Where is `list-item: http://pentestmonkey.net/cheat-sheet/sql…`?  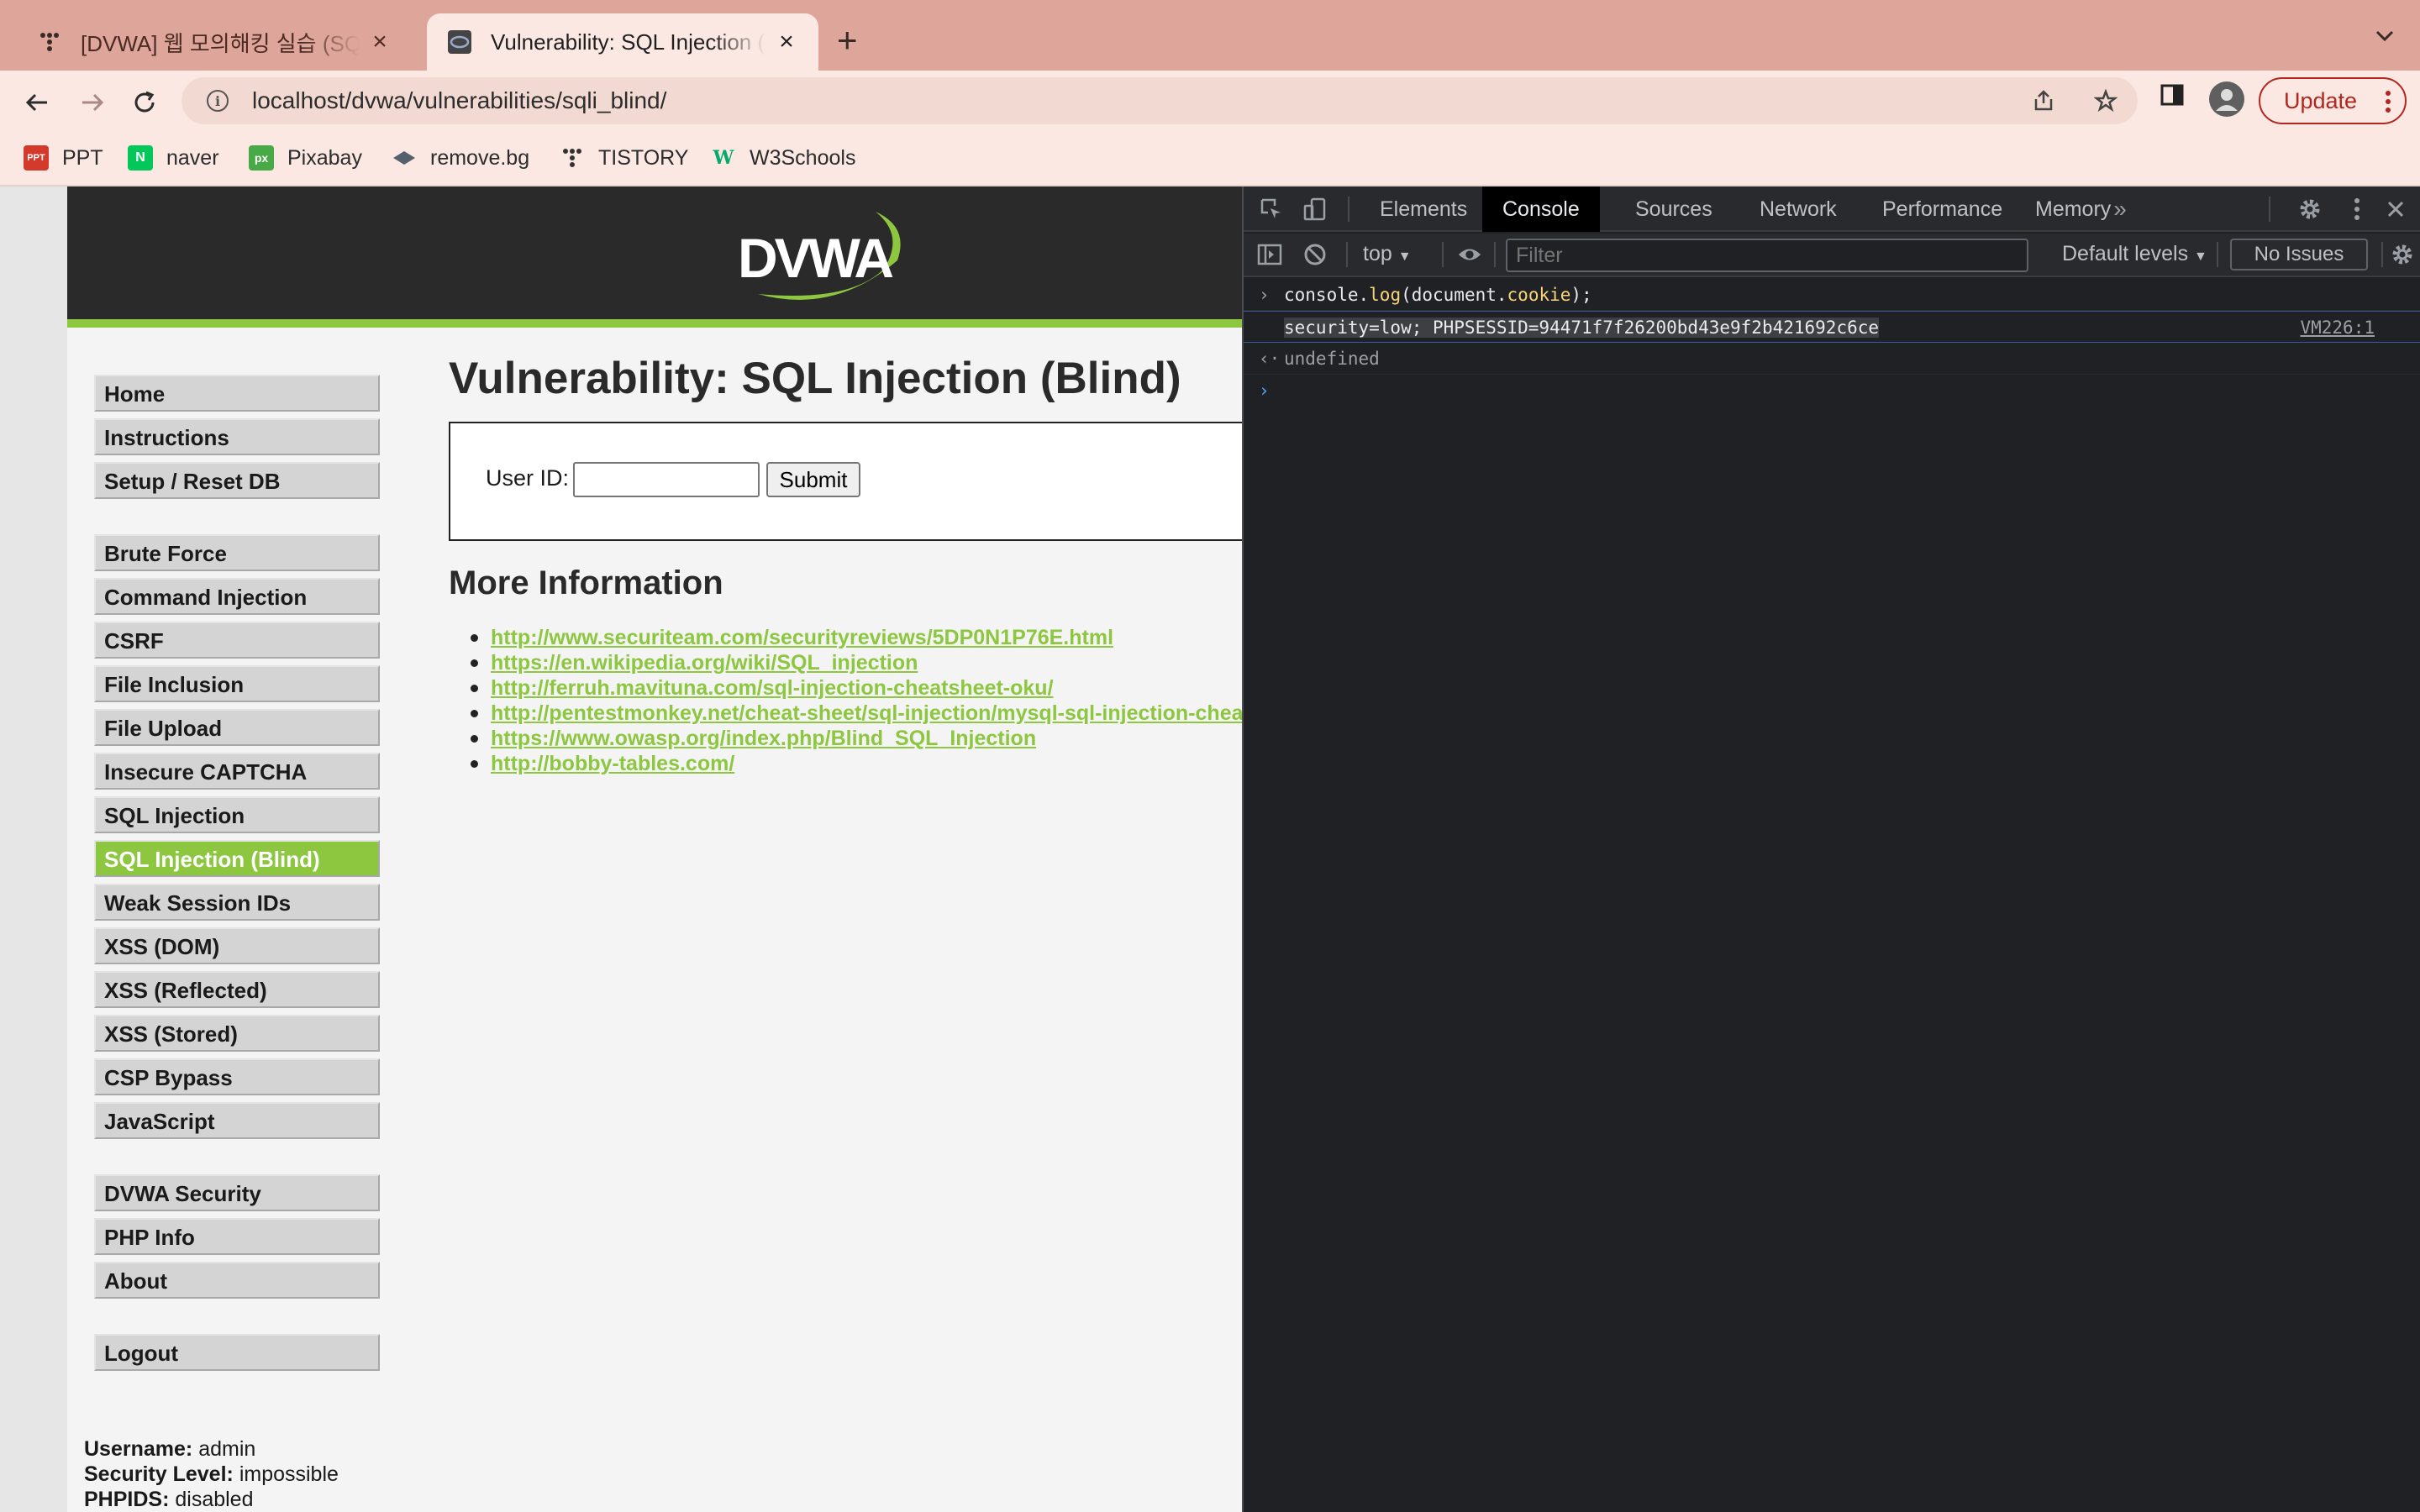
list-item: http://pentestmonkey.net/cheat-sheet/sql… is located at coordinates (856, 713).